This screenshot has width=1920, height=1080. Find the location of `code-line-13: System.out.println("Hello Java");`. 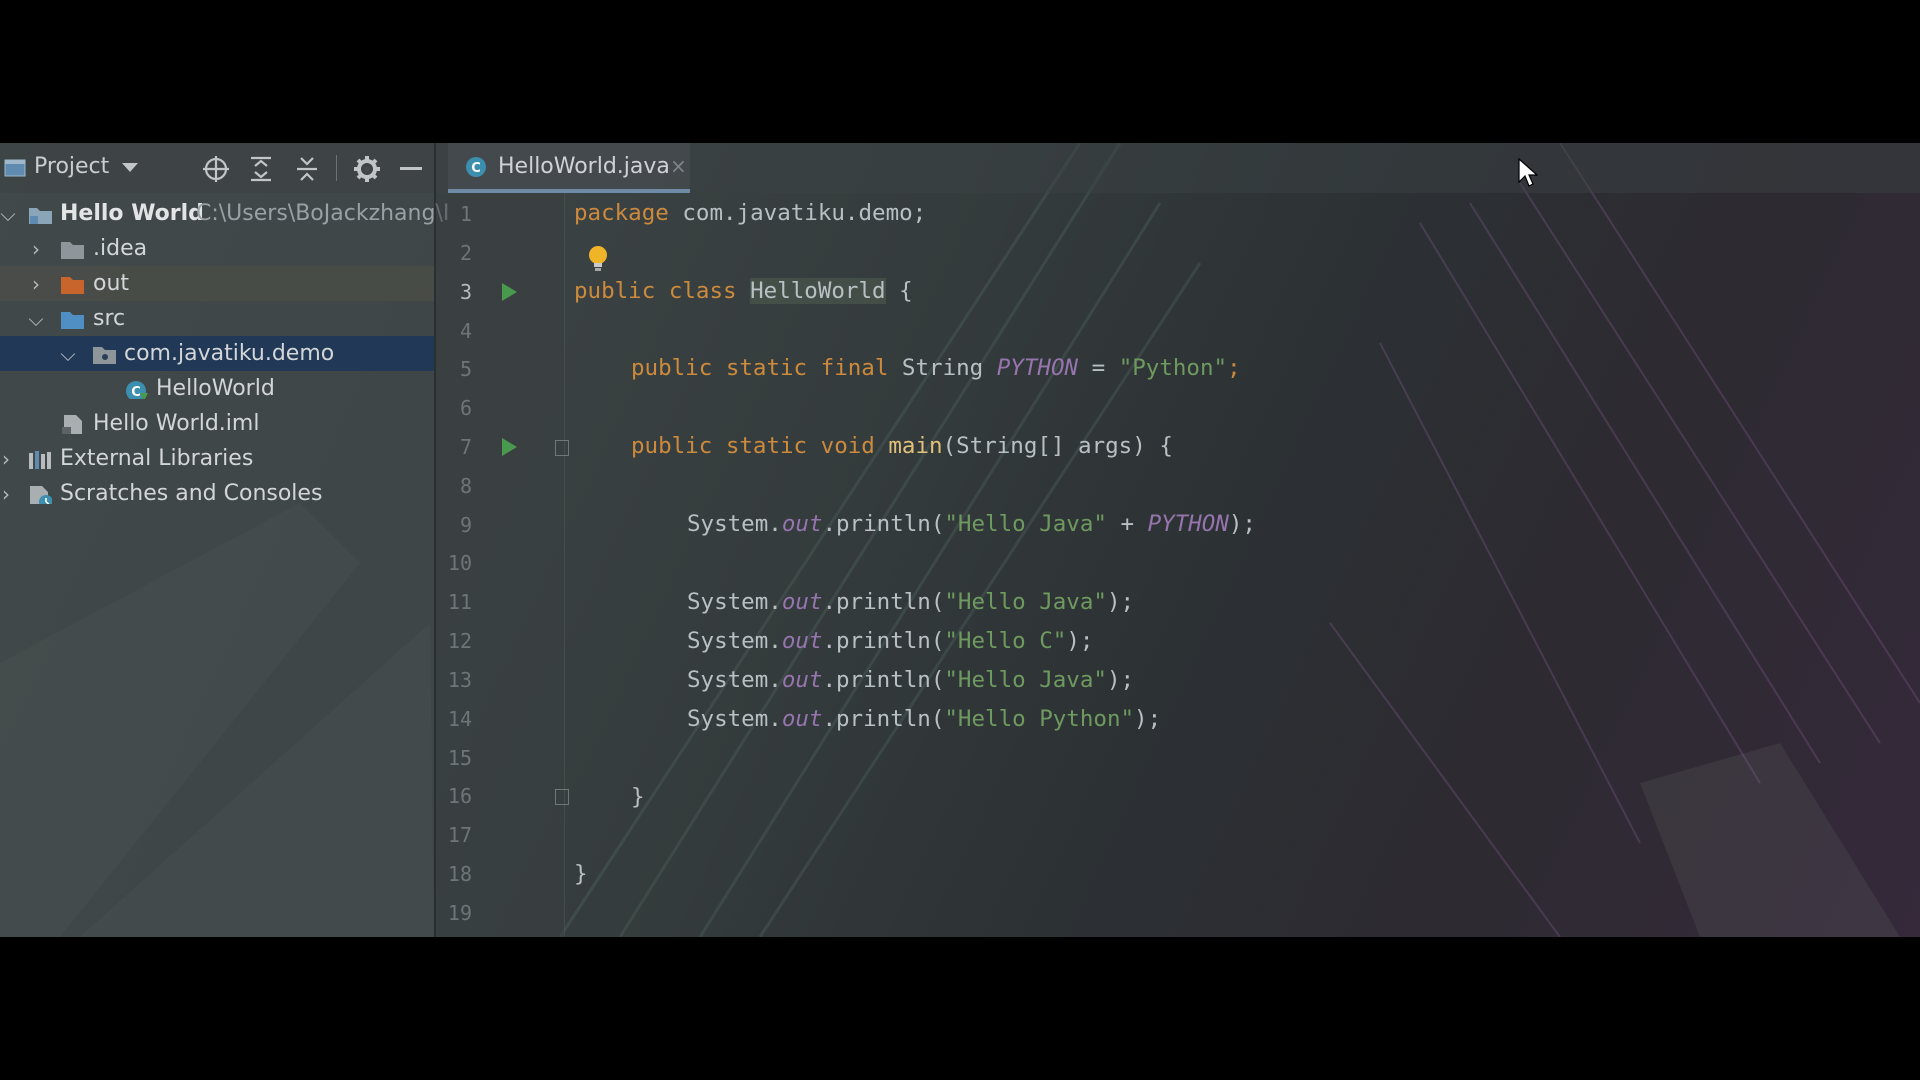

code-line-13: System.out.println("Hello Java"); is located at coordinates (910, 680).